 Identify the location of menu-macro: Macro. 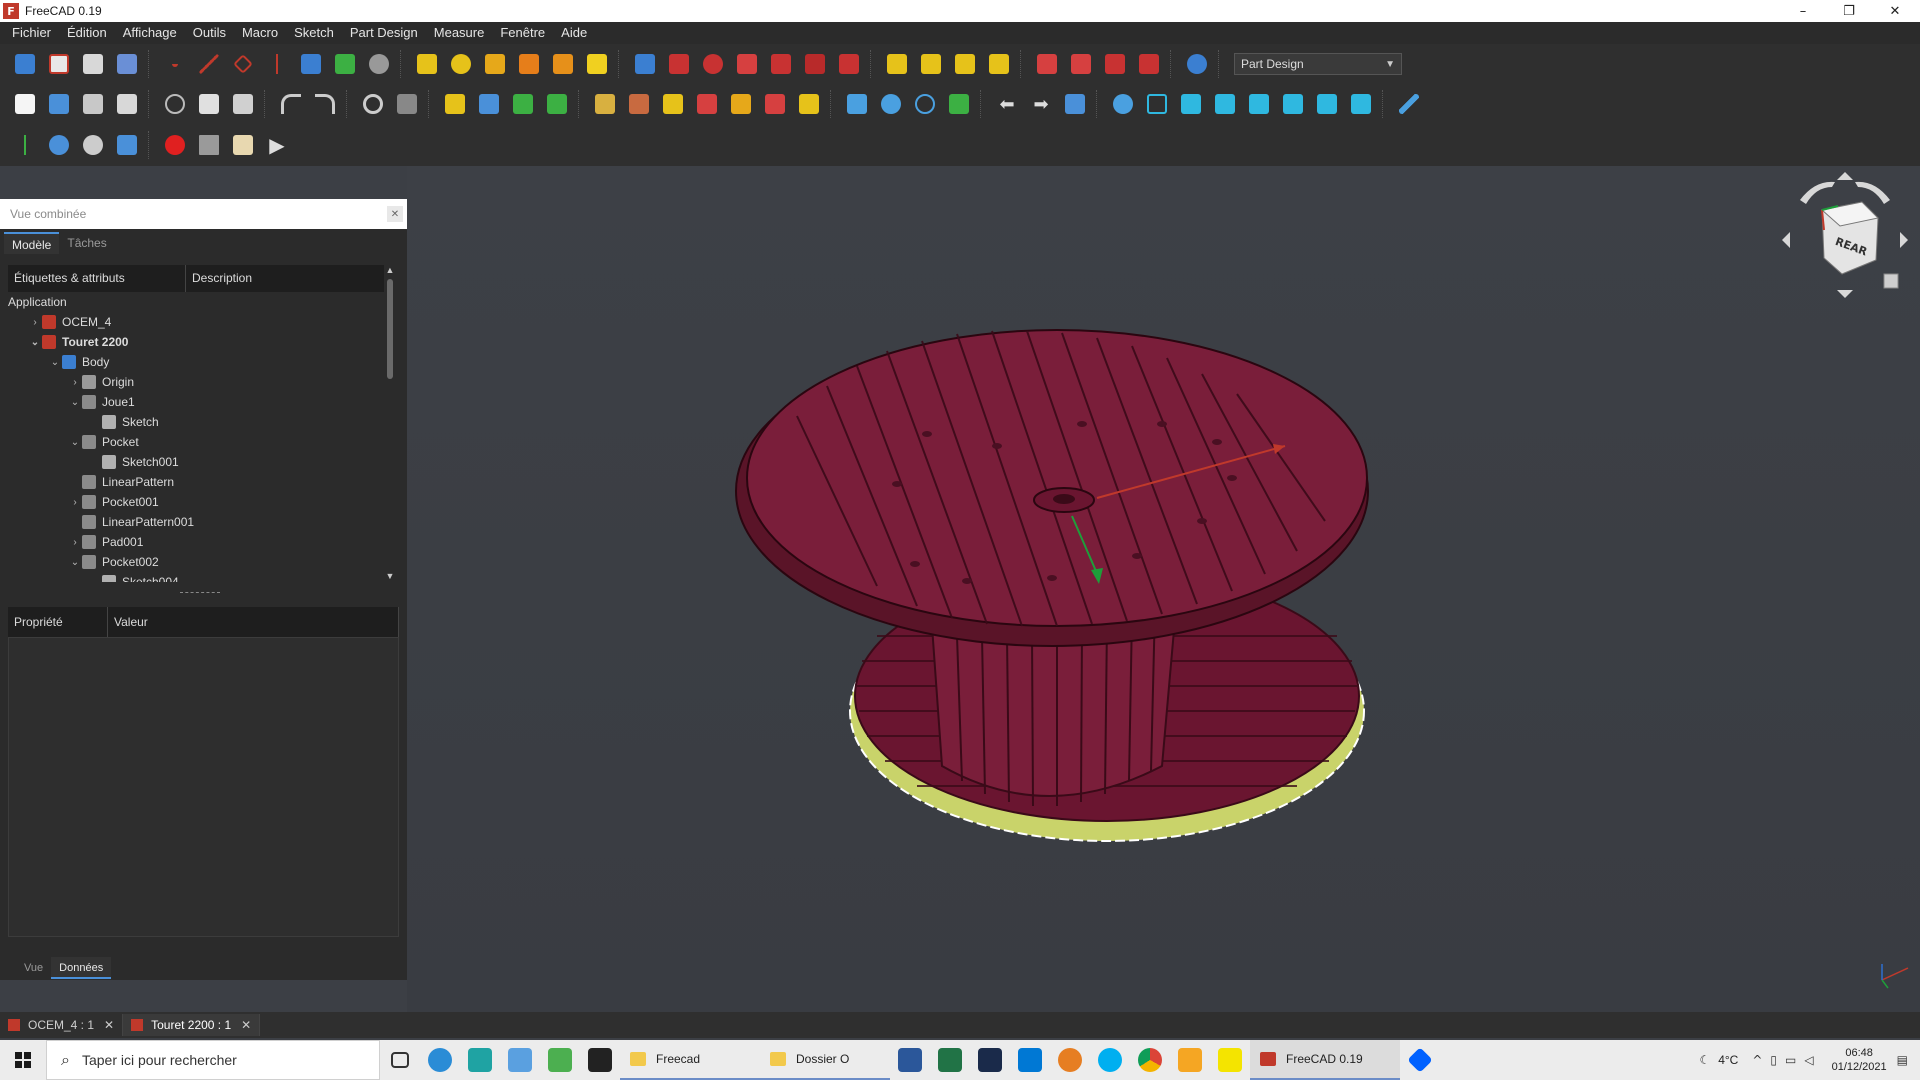
(260, 33).